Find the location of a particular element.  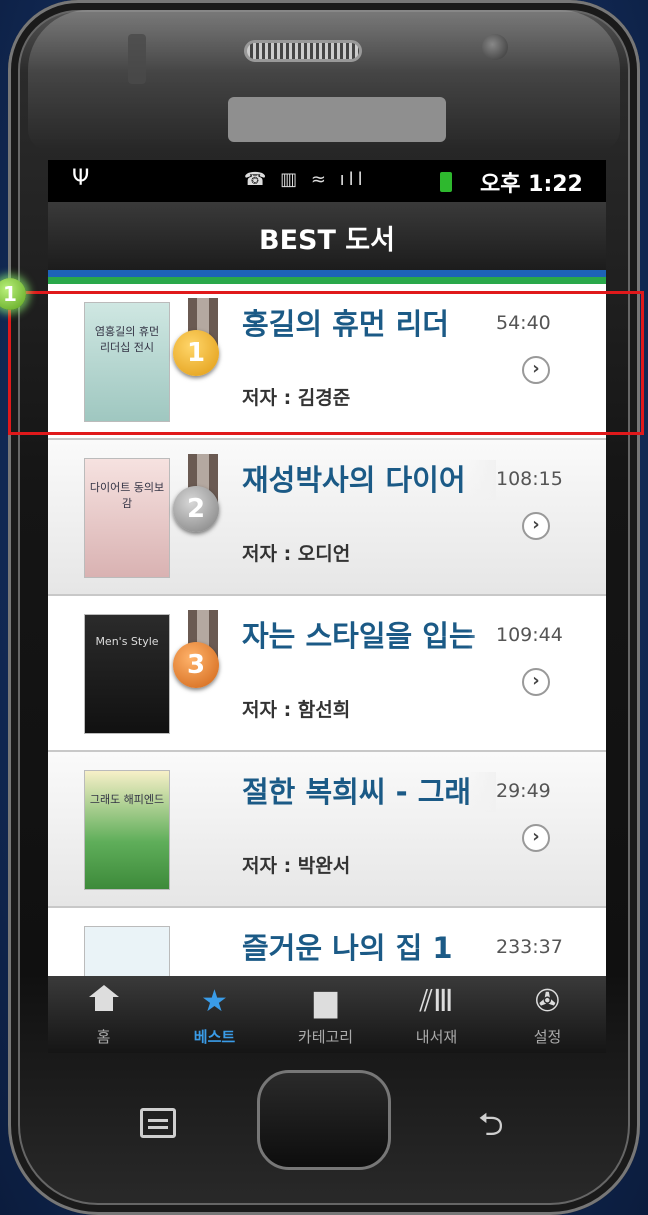

book-duration: 29:49 is located at coordinates (523, 791).